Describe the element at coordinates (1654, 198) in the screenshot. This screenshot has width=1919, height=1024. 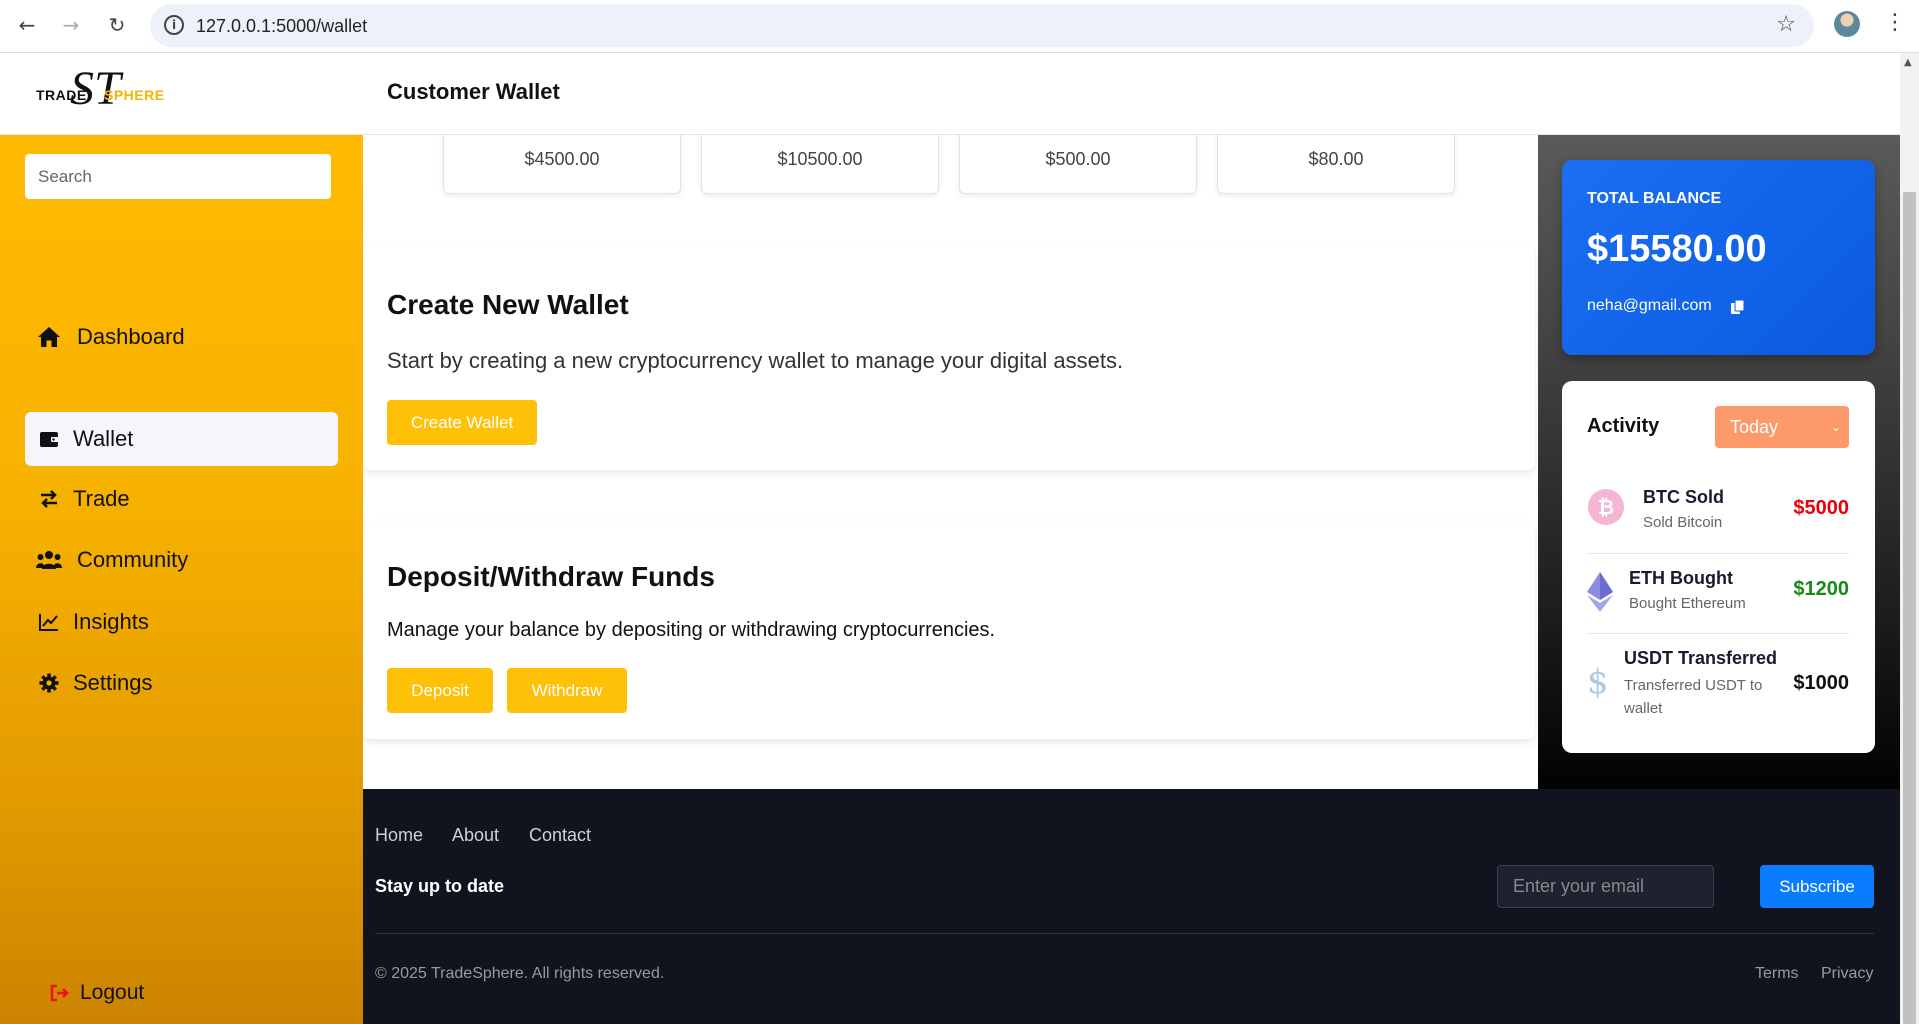
I see `total-balance-label: TOTAL BALANCE` at that location.